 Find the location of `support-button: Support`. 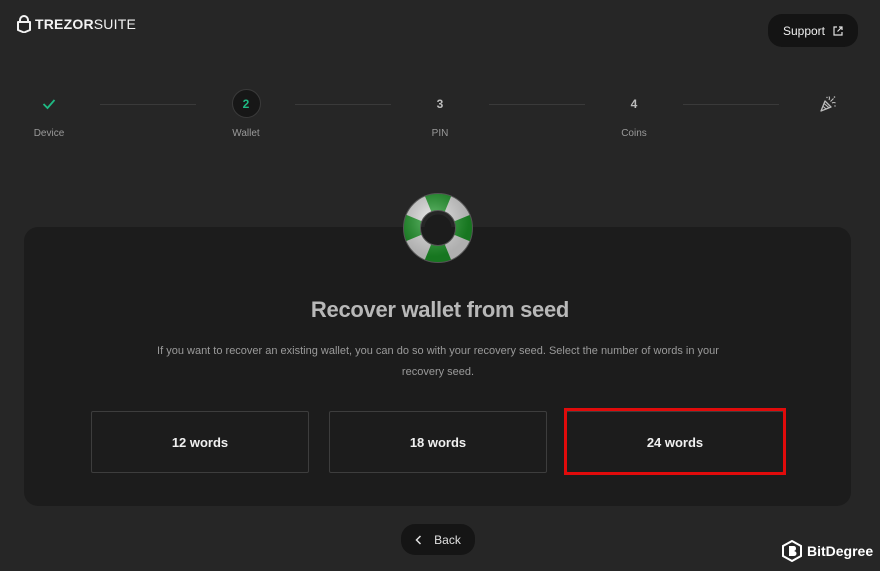

support-button: Support is located at coordinates (813, 30).